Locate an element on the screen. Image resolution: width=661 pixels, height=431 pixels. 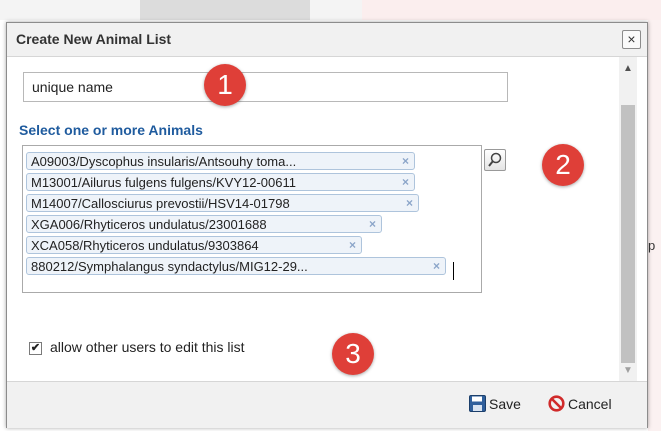
scrollbar: ▲ ▼ is located at coordinates (628, 219).